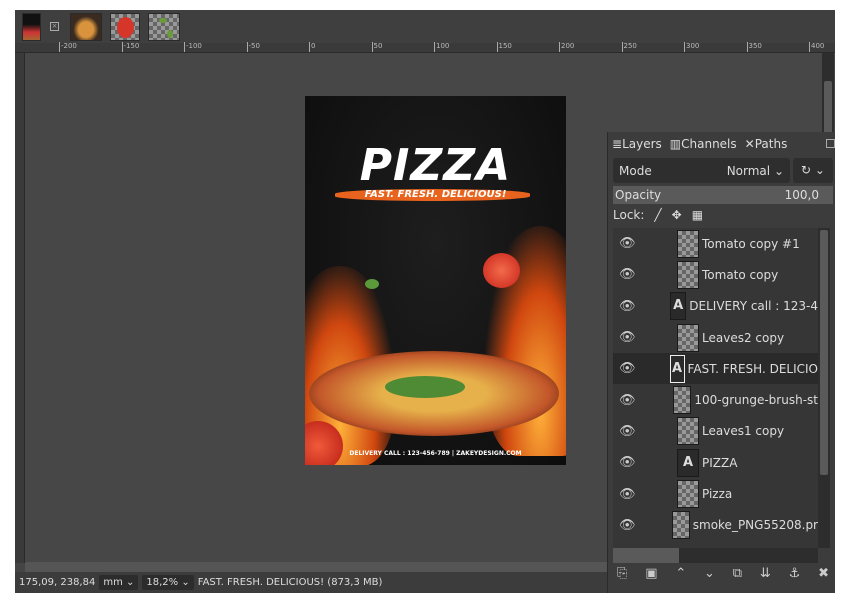 This screenshot has width=850, height=600. Describe the element at coordinates (720, 462) in the screenshot. I see `layer-name: PIZZA` at that location.